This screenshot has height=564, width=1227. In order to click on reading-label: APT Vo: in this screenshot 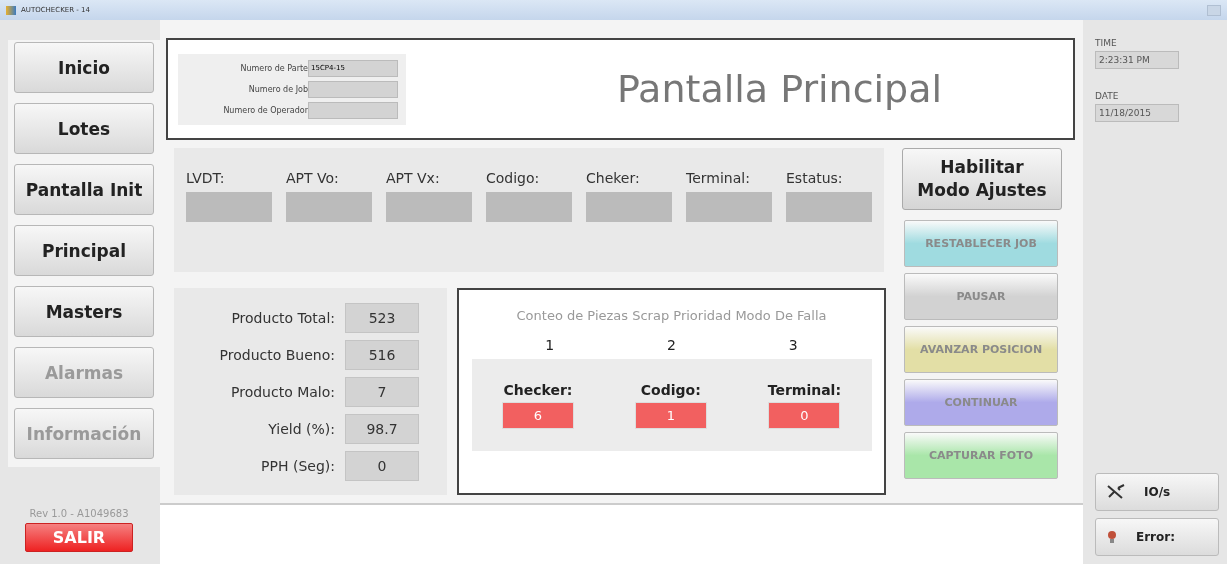, I will do `click(313, 178)`.